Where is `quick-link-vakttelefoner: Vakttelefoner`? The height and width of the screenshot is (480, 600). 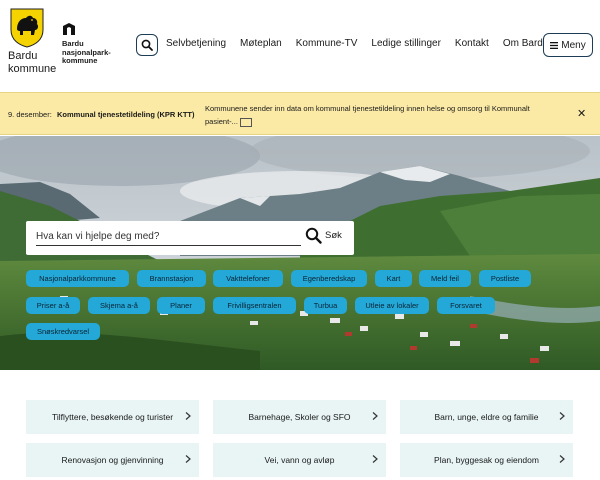 quick-link-vakttelefoner: Vakttelefoner is located at coordinates (248, 278).